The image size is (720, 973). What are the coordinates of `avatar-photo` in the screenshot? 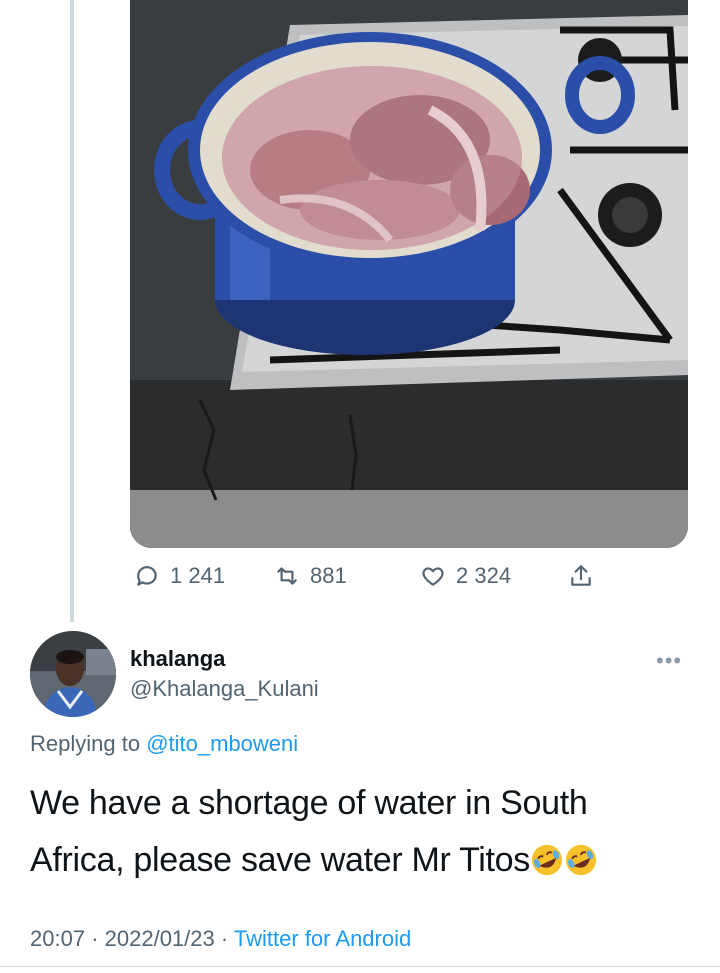 It's located at (73, 674).